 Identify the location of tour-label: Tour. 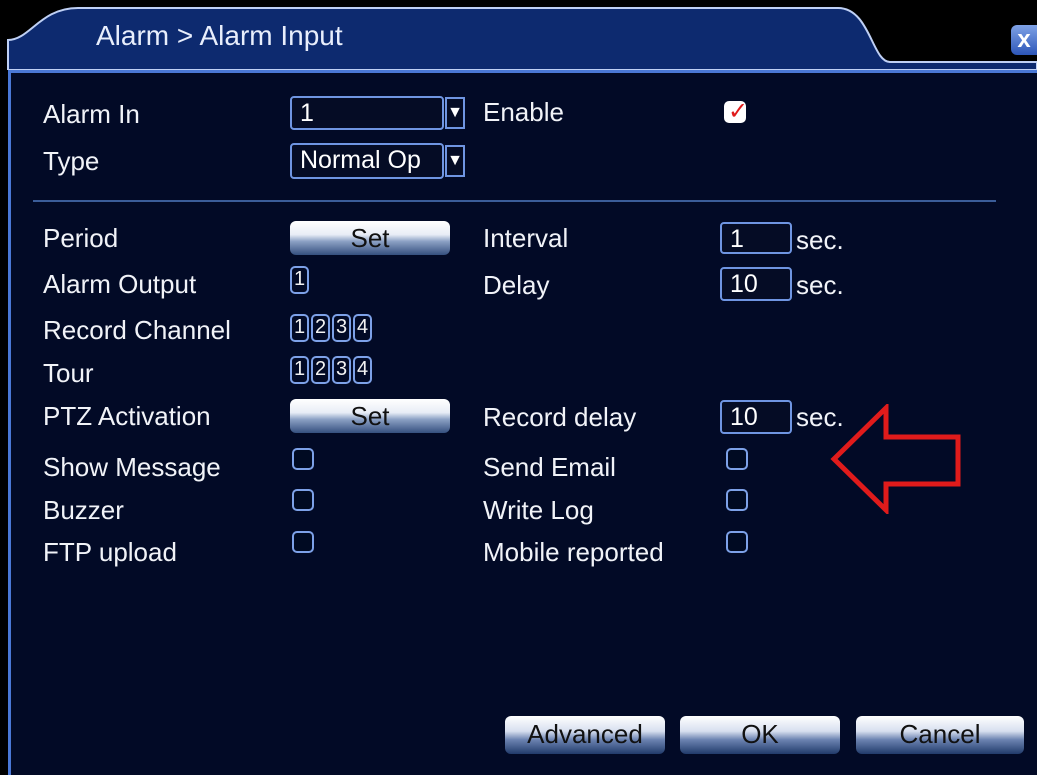
(68, 373).